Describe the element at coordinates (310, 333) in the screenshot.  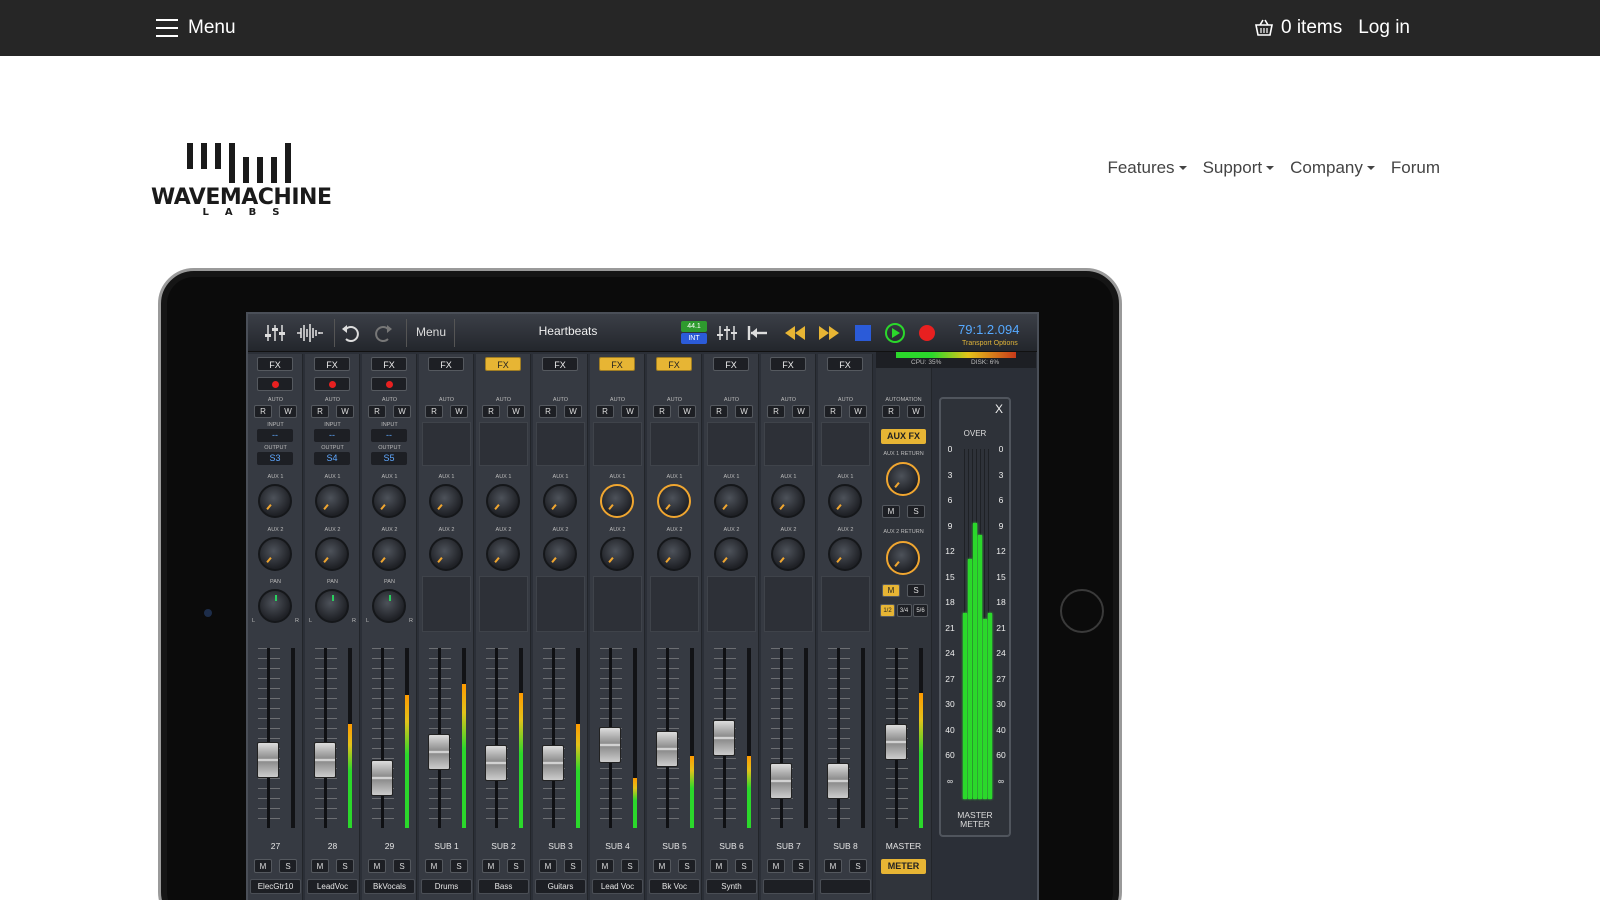
I see `waveform-icon` at that location.